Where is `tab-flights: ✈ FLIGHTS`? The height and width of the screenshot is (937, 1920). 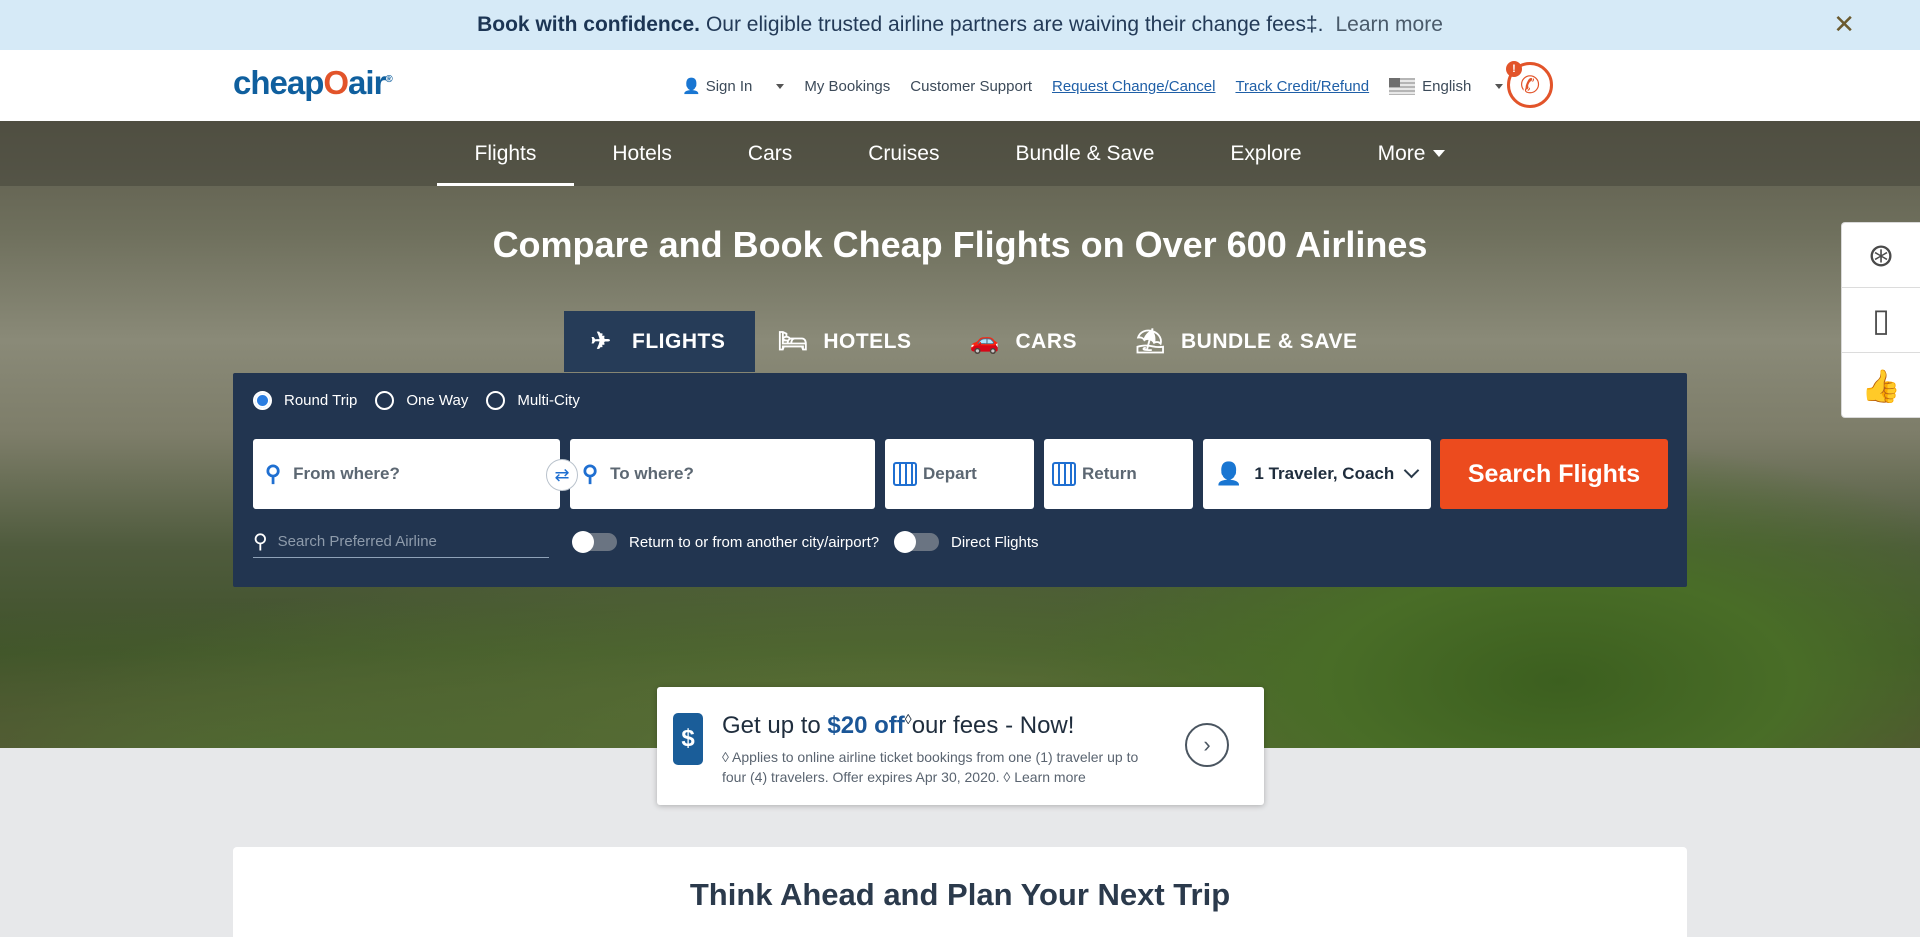 tab-flights: ✈ FLIGHTS is located at coordinates (660, 341).